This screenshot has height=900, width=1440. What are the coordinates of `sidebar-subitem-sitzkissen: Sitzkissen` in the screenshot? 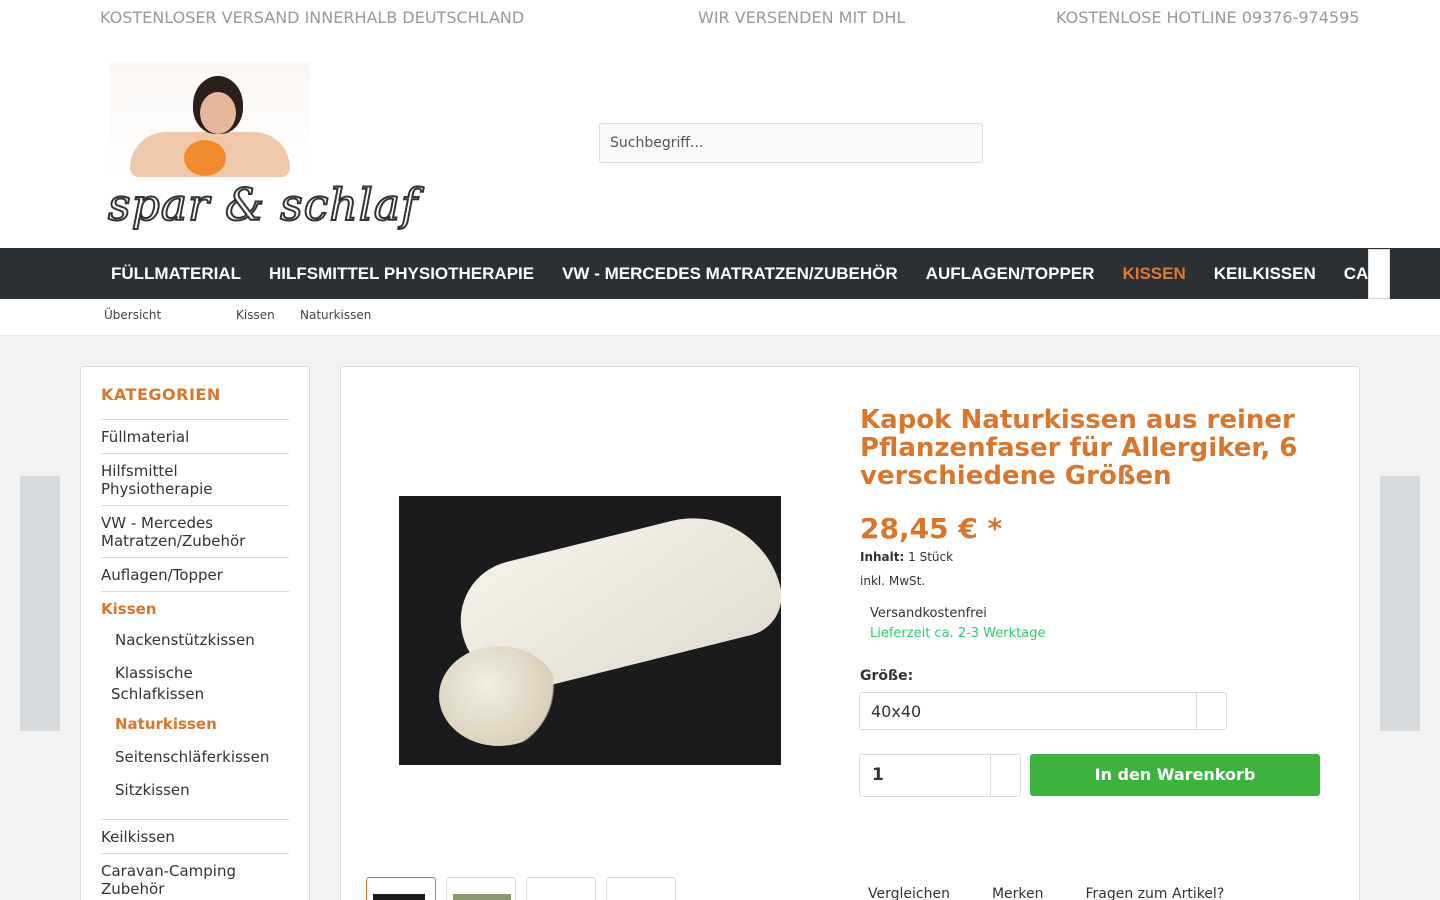 It's located at (195, 797).